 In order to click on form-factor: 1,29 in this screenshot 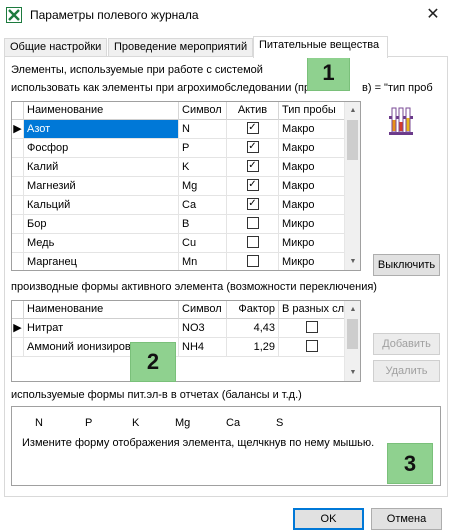, I will do `click(253, 347)`.